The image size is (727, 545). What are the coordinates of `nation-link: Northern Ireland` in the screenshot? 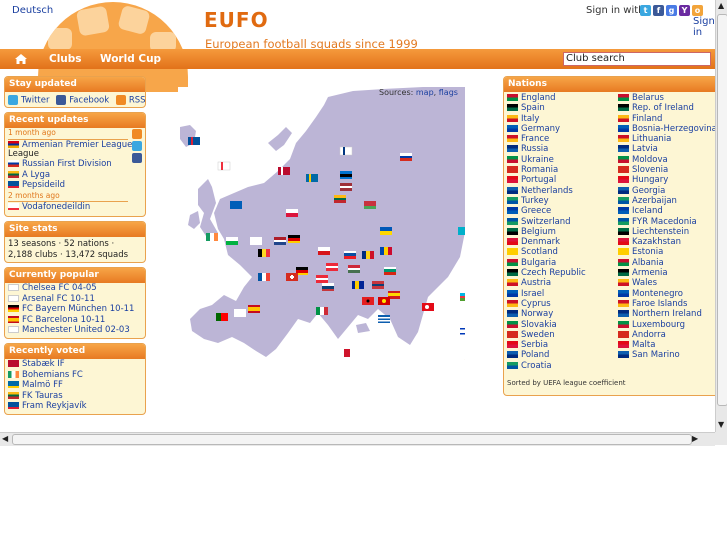 It's located at (667, 314).